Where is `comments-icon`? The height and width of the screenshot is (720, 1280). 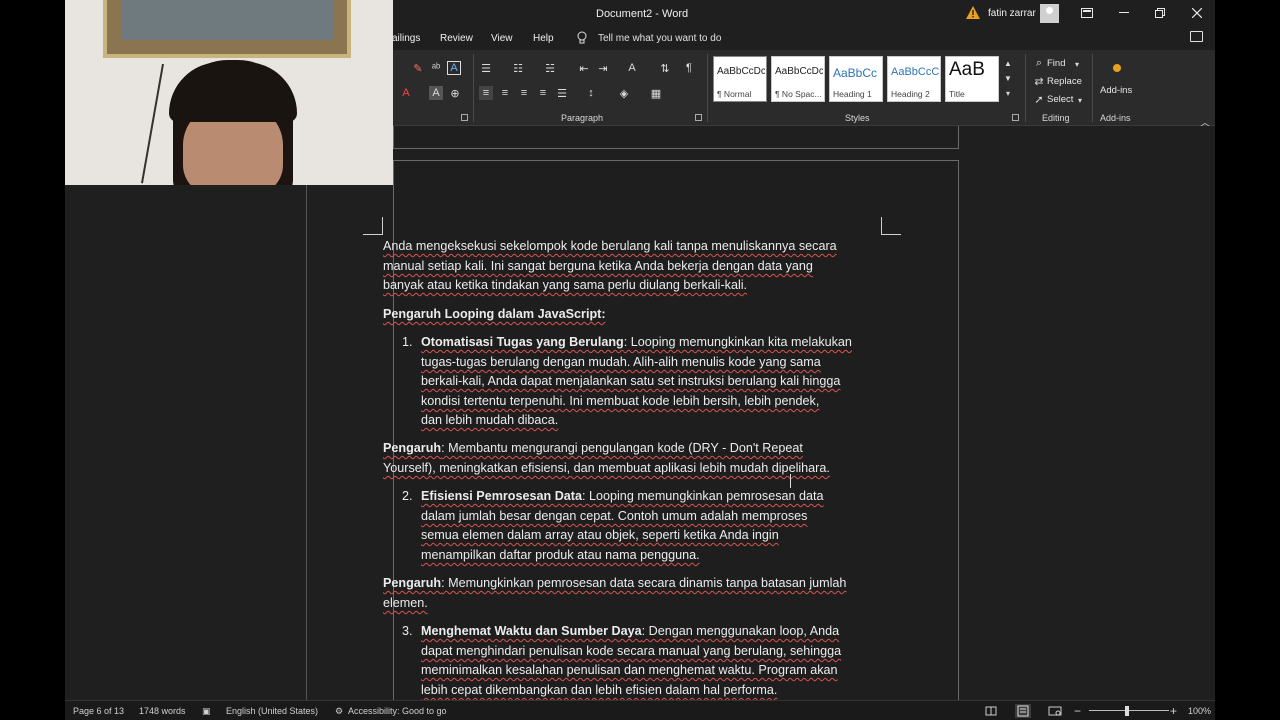 comments-icon is located at coordinates (1196, 36).